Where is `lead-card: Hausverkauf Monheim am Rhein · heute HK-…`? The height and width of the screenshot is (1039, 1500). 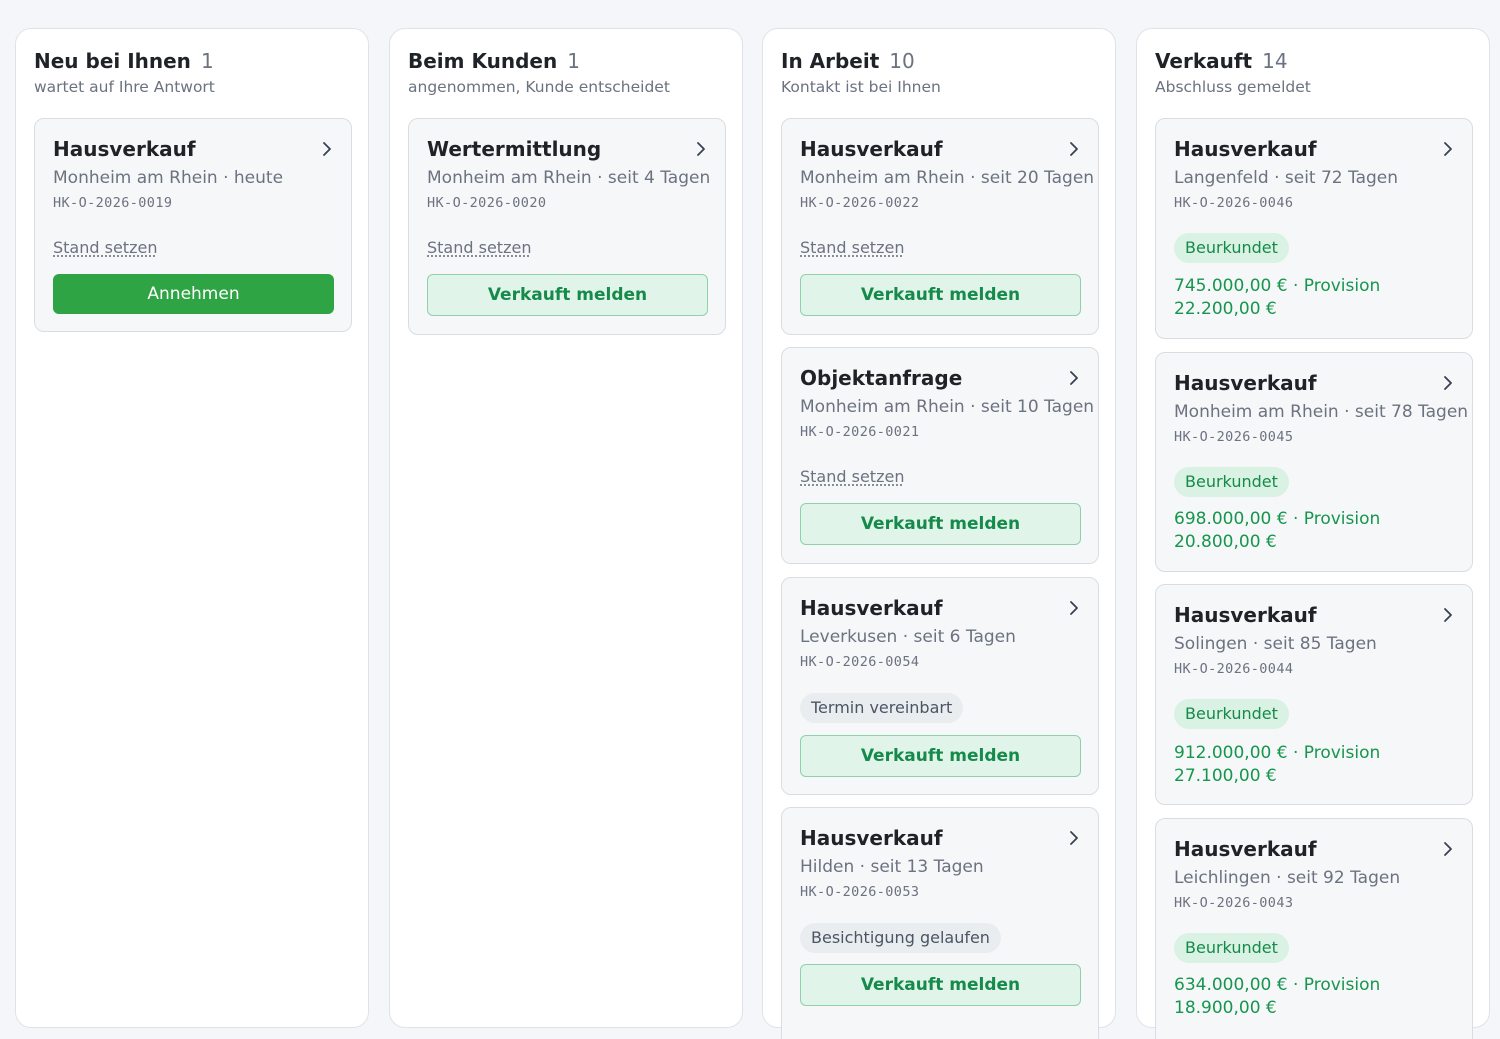 lead-card: Hausverkauf Monheim am Rhein · heute HK-… is located at coordinates (193, 225).